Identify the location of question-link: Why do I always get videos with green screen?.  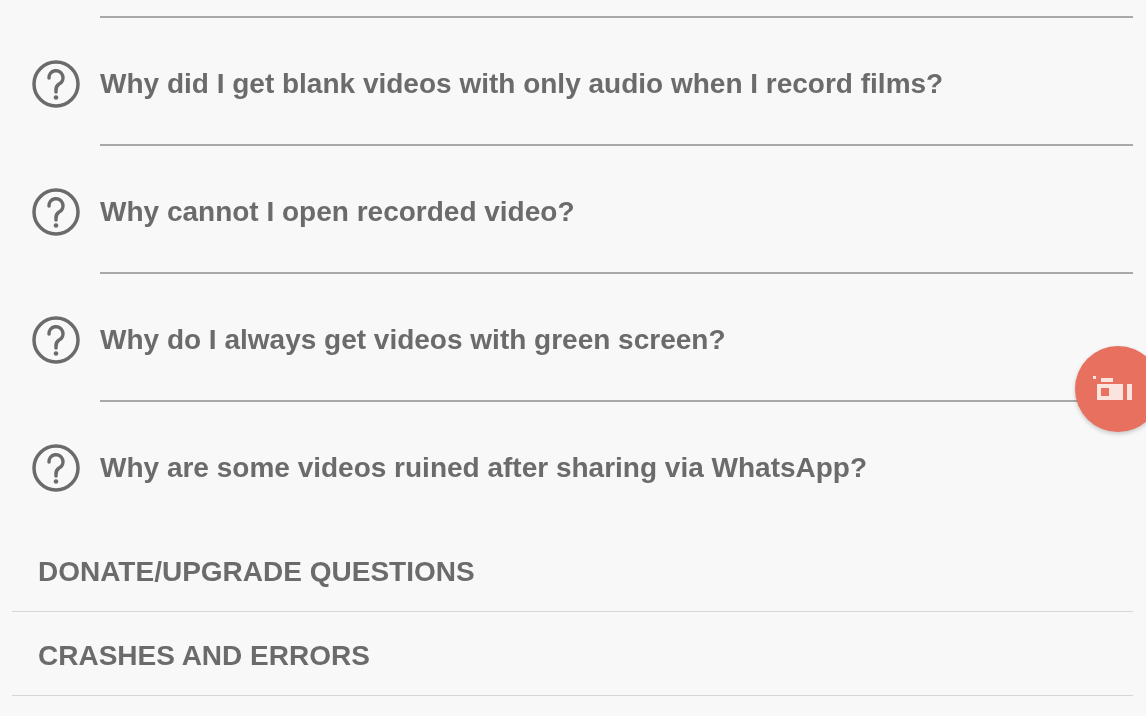
(413, 340).